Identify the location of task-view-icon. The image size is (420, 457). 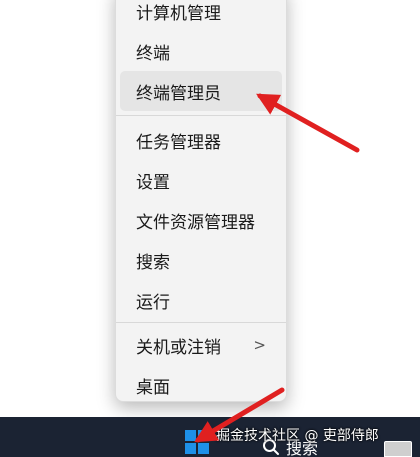
(398, 449).